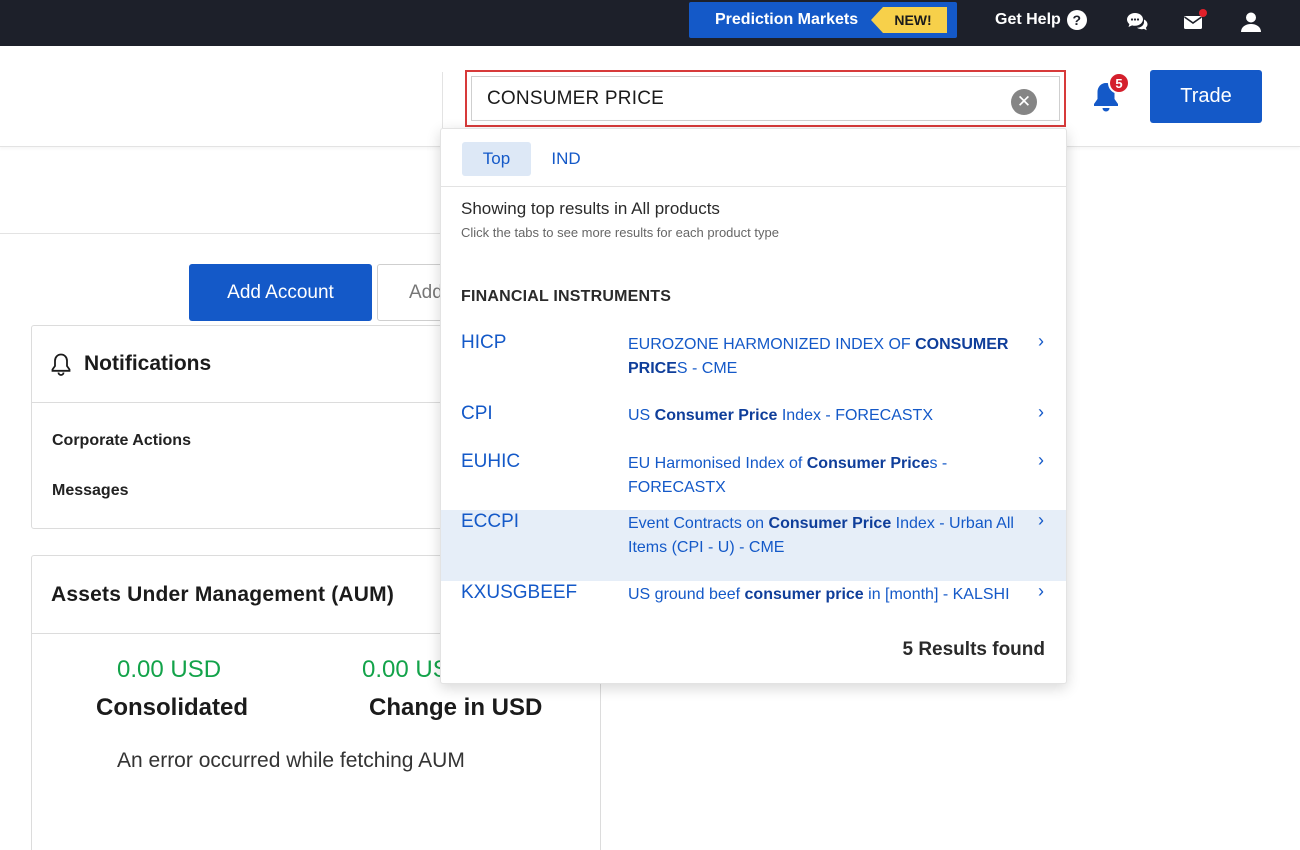 This screenshot has height=850, width=1300. What do you see at coordinates (172, 707) in the screenshot?
I see `consolidated-label: Consolidated` at bounding box center [172, 707].